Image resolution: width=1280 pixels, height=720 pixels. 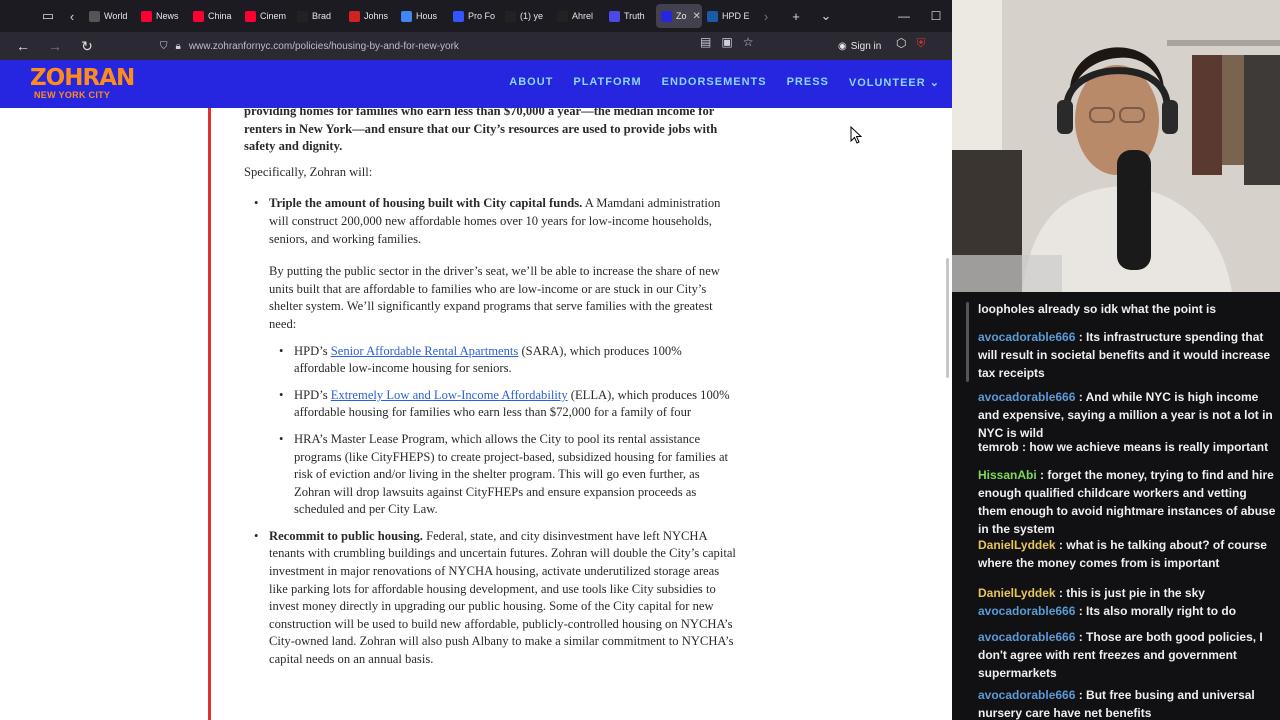 What do you see at coordinates (1116, 146) in the screenshot?
I see `webcam-feed` at bounding box center [1116, 146].